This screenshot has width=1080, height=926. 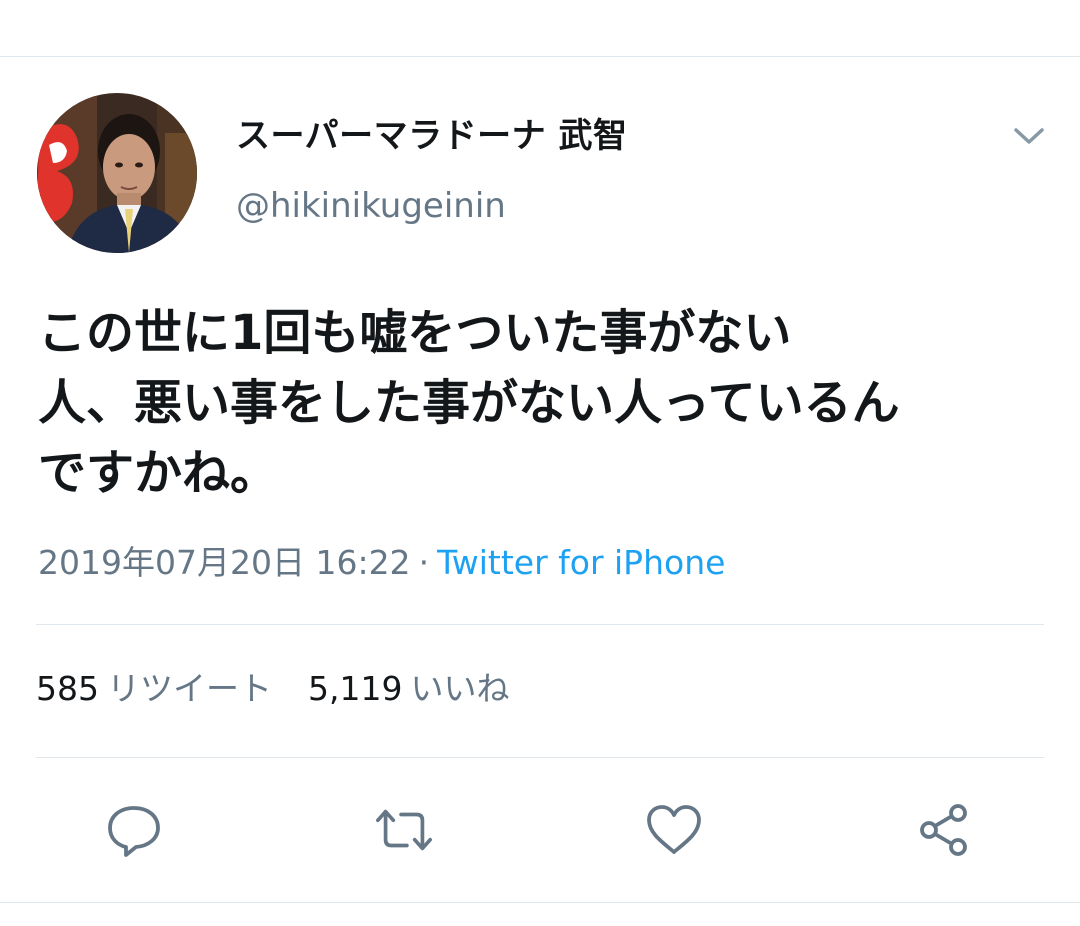 I want to click on meta-divider, so click(x=540, y=624).